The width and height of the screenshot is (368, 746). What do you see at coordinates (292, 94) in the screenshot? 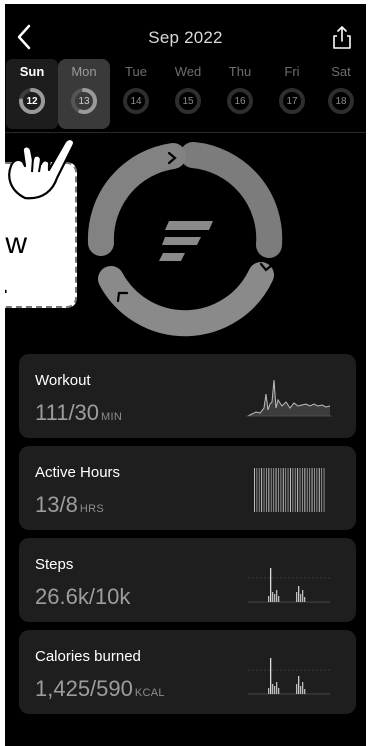
I see `day-fri: Fri 17` at bounding box center [292, 94].